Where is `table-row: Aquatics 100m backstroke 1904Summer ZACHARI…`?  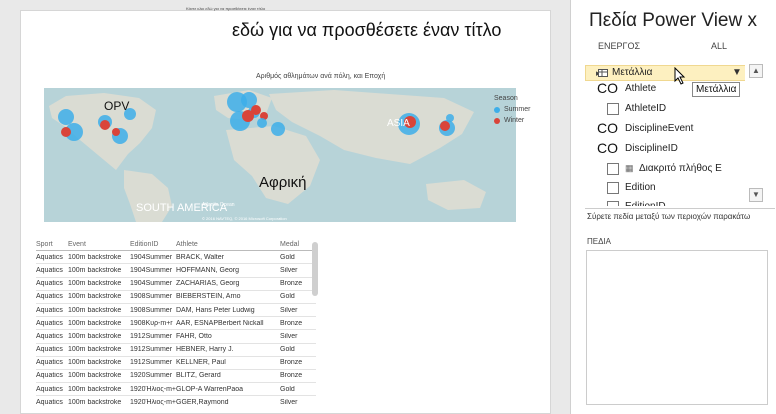 table-row: Aquatics 100m backstroke 1904Summer ZACHARI… is located at coordinates (176, 284).